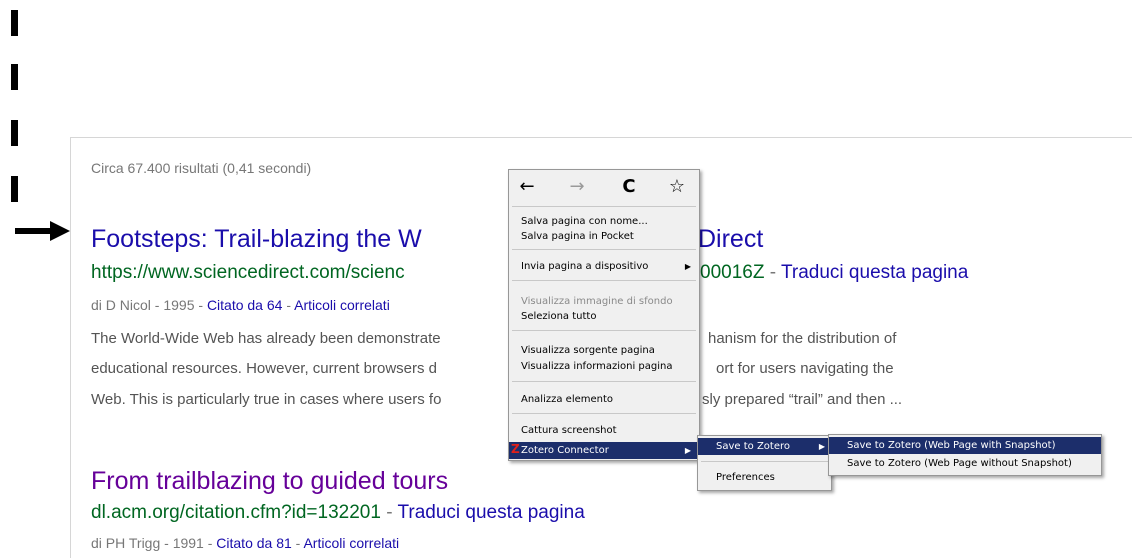 This screenshot has height=558, width=1132. Describe the element at coordinates (604, 350) in the screenshot. I see `menu-item-view-source: Visualizza sorgente pagina` at that location.